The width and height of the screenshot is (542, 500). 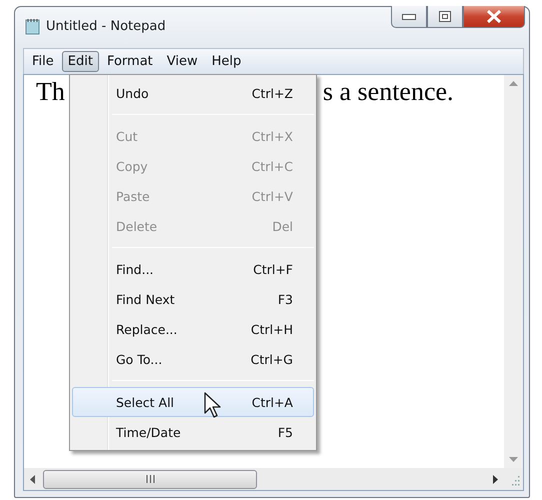 What do you see at coordinates (193, 269) in the screenshot?
I see `menu-entry: Find... Ctrl+F` at bounding box center [193, 269].